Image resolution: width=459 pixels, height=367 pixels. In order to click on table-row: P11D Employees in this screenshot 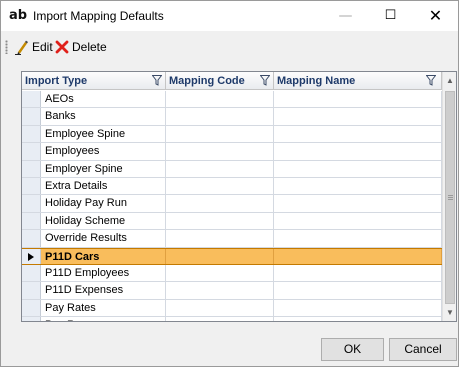, I will do `click(232, 274)`.